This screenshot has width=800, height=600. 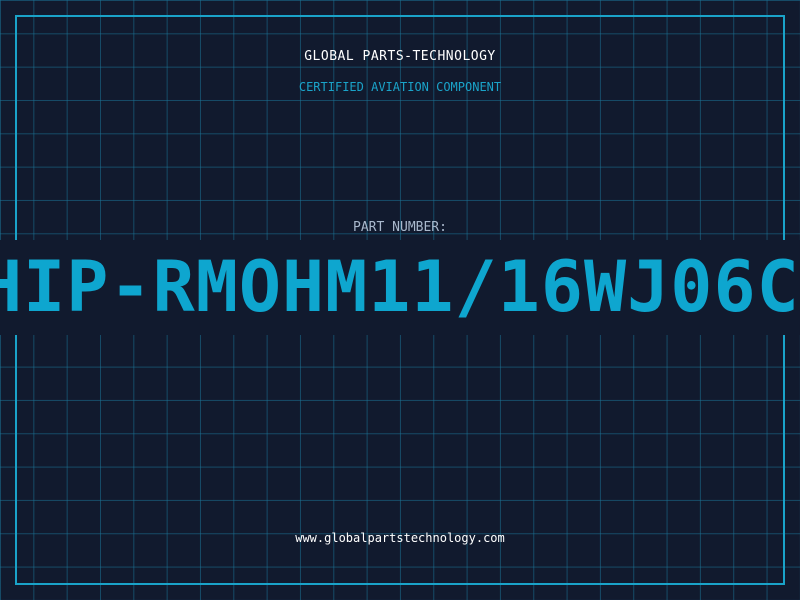 I want to click on website-url: www.globalpartstechnology.com, so click(x=400, y=538).